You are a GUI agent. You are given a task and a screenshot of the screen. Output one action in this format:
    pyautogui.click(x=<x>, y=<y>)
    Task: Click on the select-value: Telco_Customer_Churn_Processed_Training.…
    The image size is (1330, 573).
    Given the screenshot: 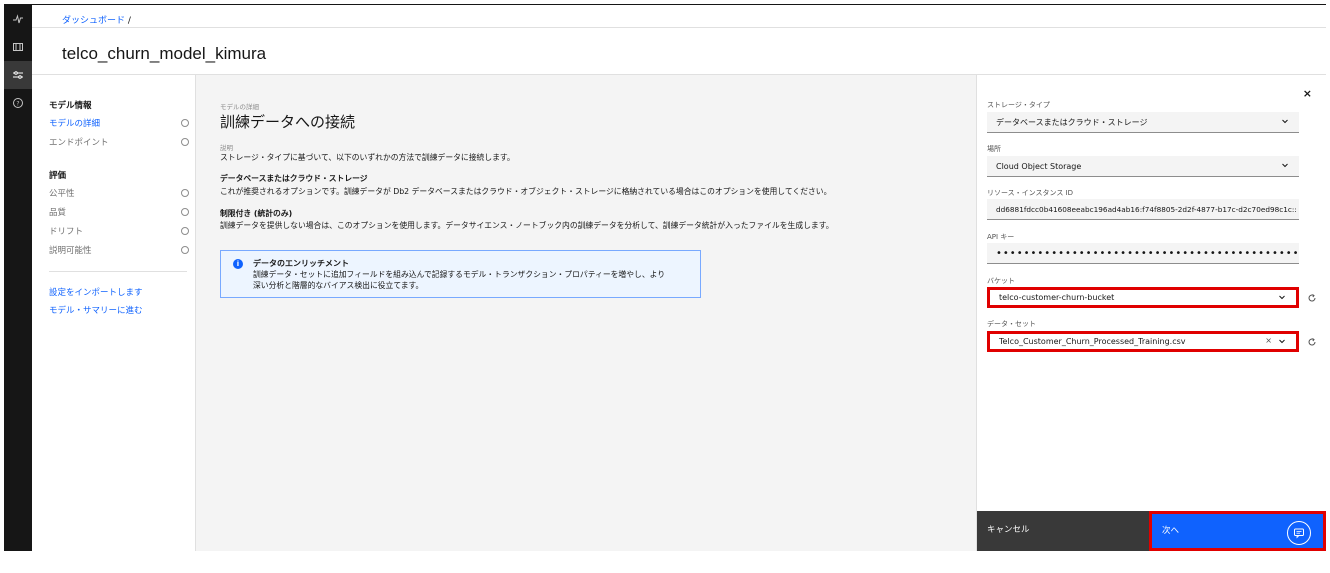 What is the action you would take?
    pyautogui.click(x=1092, y=341)
    